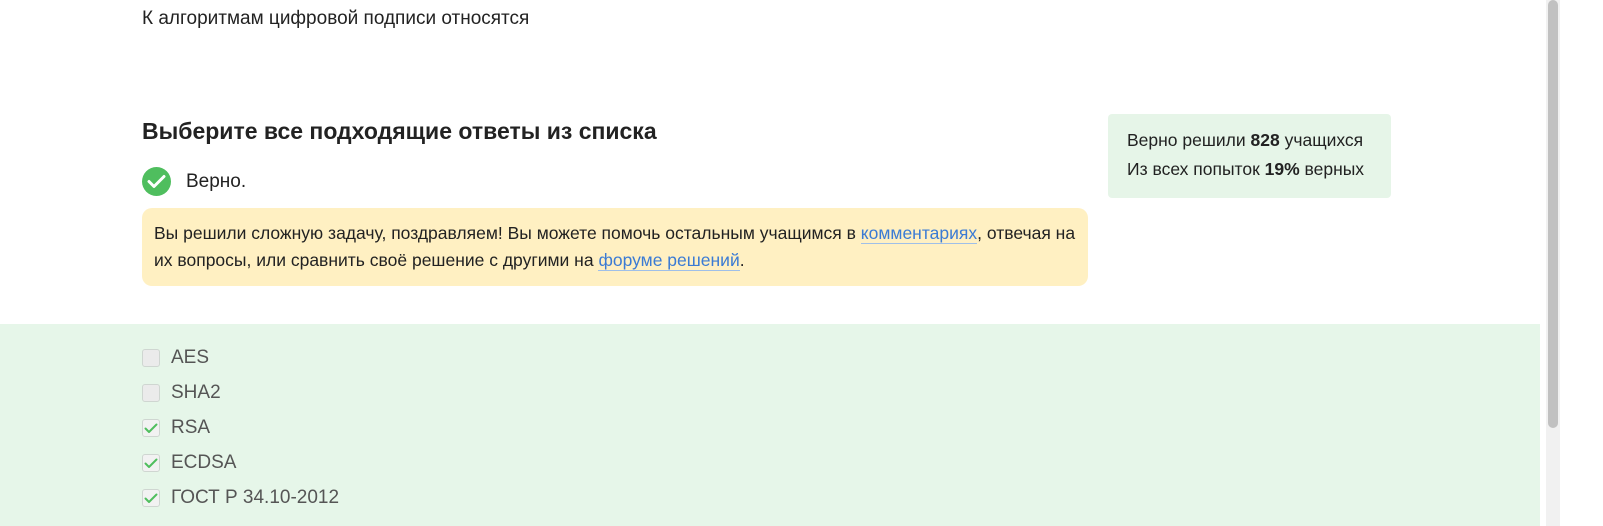  Describe the element at coordinates (196, 392) in the screenshot. I see `option-label: SHA2` at that location.